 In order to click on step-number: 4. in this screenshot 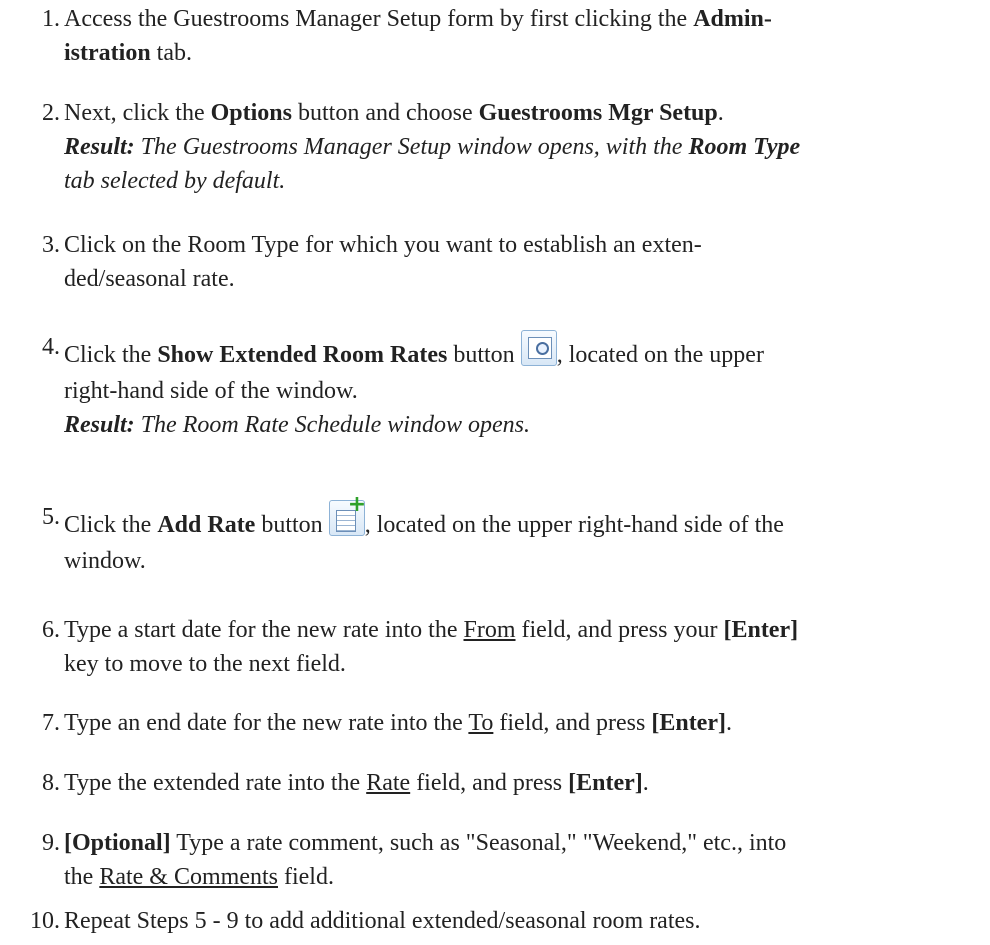, I will do `click(51, 347)`.